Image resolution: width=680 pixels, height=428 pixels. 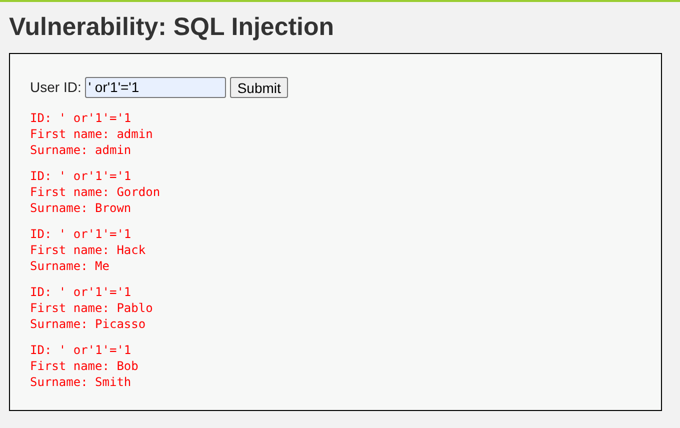 I want to click on surname-line: Surname: Picasso, so click(x=88, y=324).